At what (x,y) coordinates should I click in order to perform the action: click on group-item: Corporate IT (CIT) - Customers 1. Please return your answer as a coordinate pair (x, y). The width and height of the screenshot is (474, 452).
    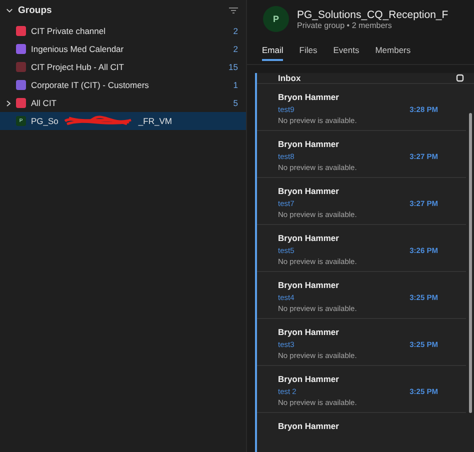
    Looking at the image, I should click on (123, 85).